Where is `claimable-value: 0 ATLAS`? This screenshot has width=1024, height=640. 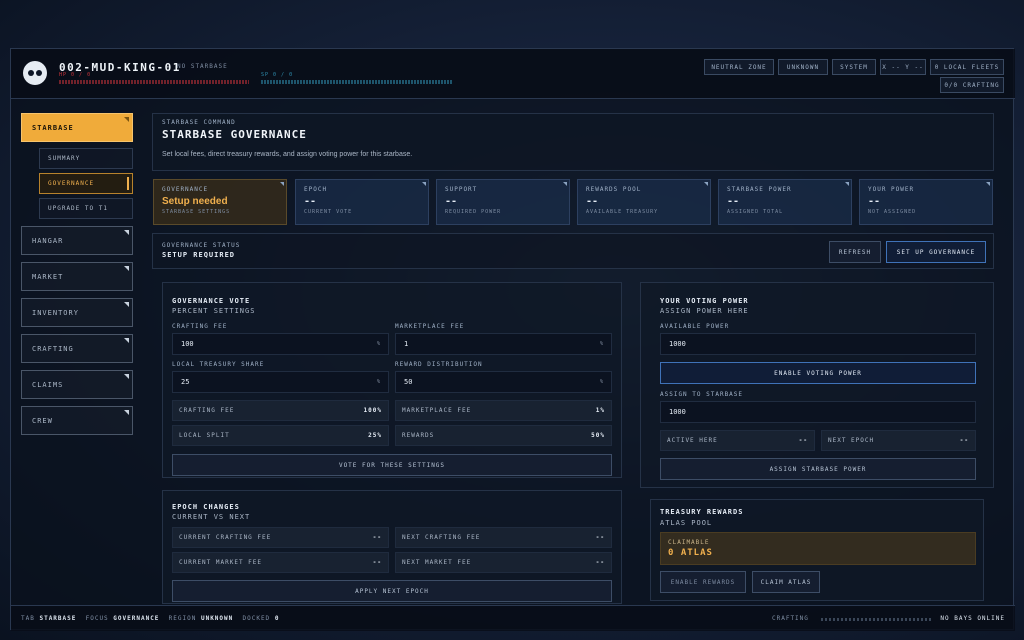 claimable-value: 0 ATLAS is located at coordinates (690, 553).